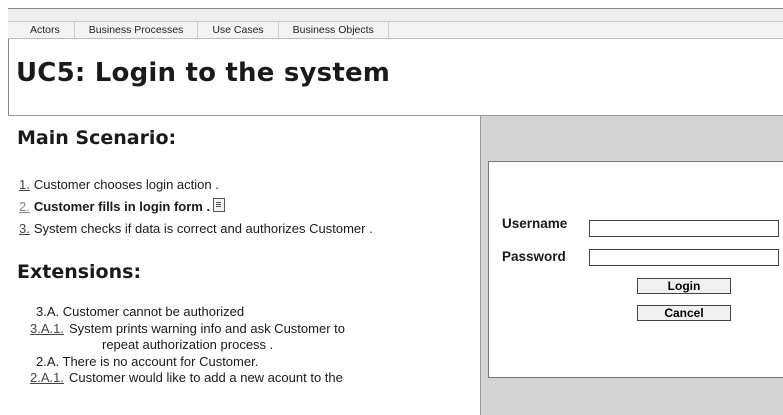  Describe the element at coordinates (126, 184) in the screenshot. I see `step-text: Customer chooses login action .` at that location.